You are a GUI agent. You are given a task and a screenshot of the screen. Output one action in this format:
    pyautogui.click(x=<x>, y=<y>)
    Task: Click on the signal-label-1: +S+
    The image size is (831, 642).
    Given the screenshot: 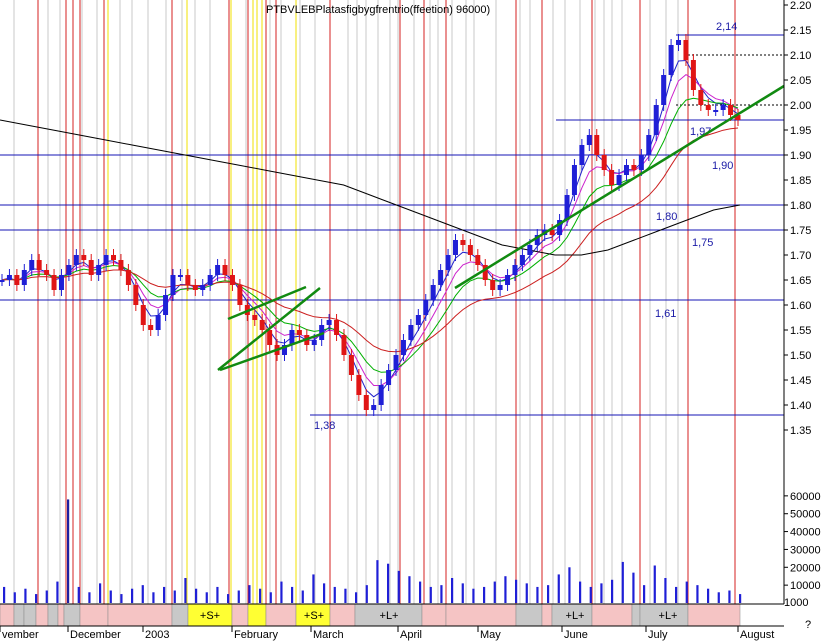 What is the action you would take?
    pyautogui.click(x=314, y=616)
    